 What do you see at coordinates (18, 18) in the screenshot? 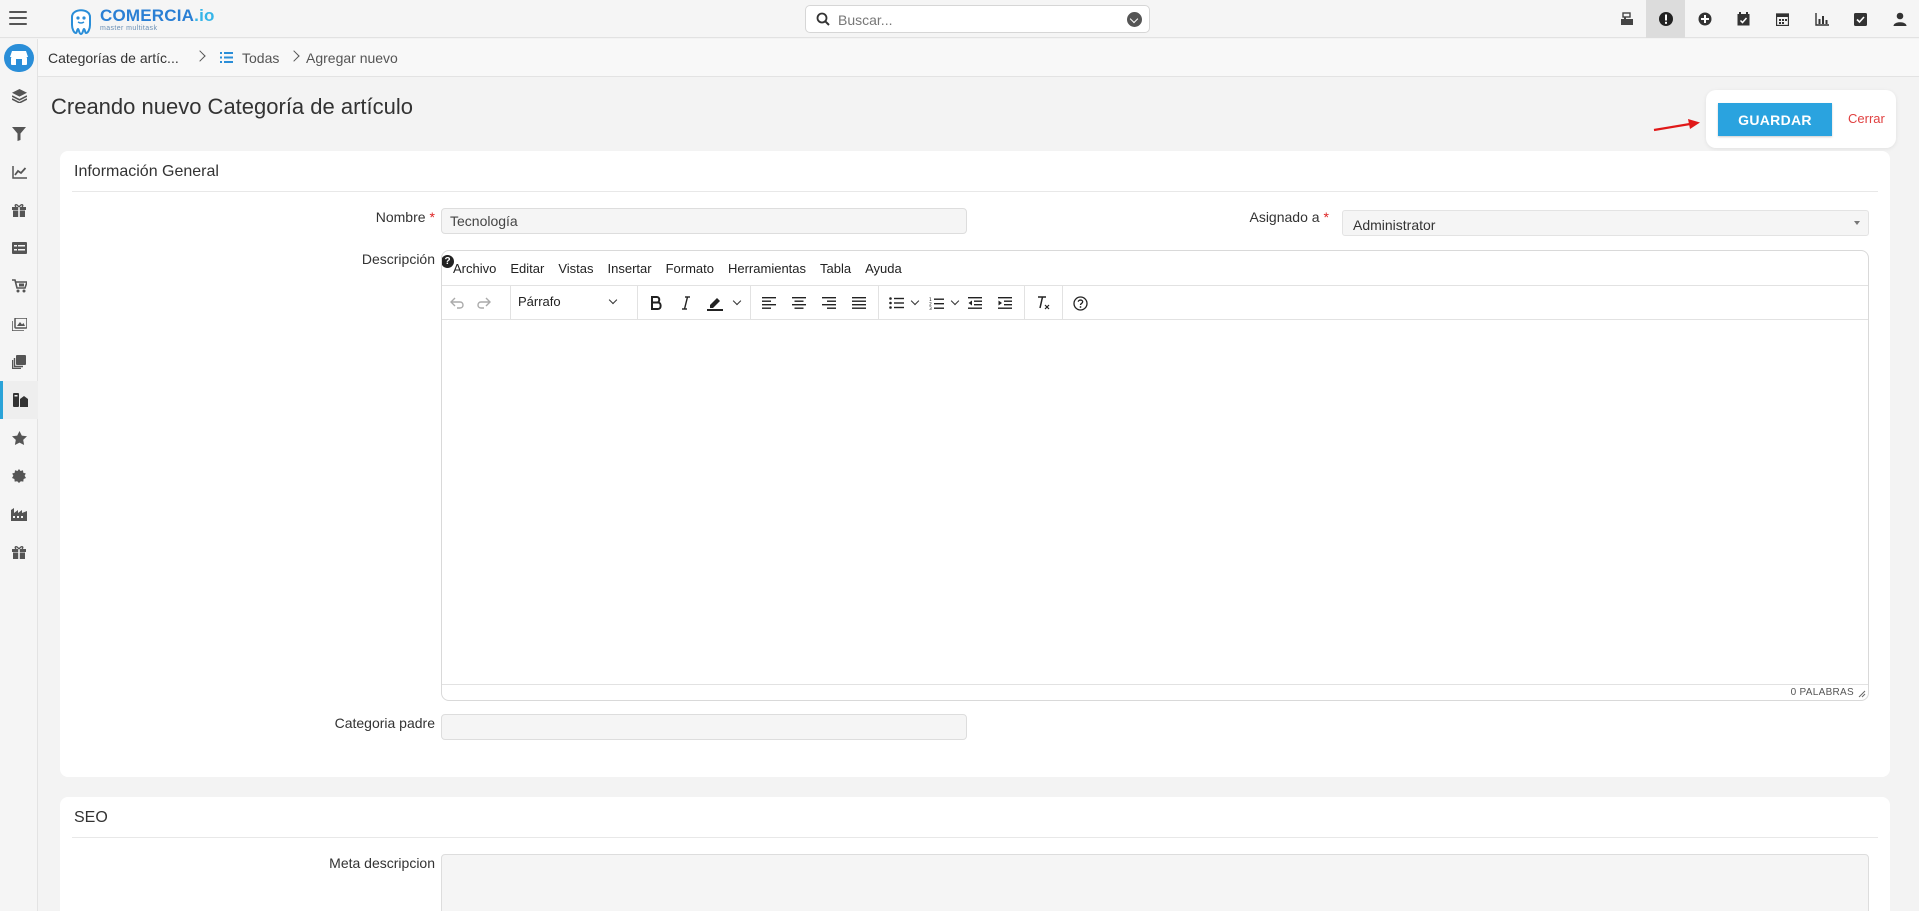
I see `menu-toggle-icon` at bounding box center [18, 18].